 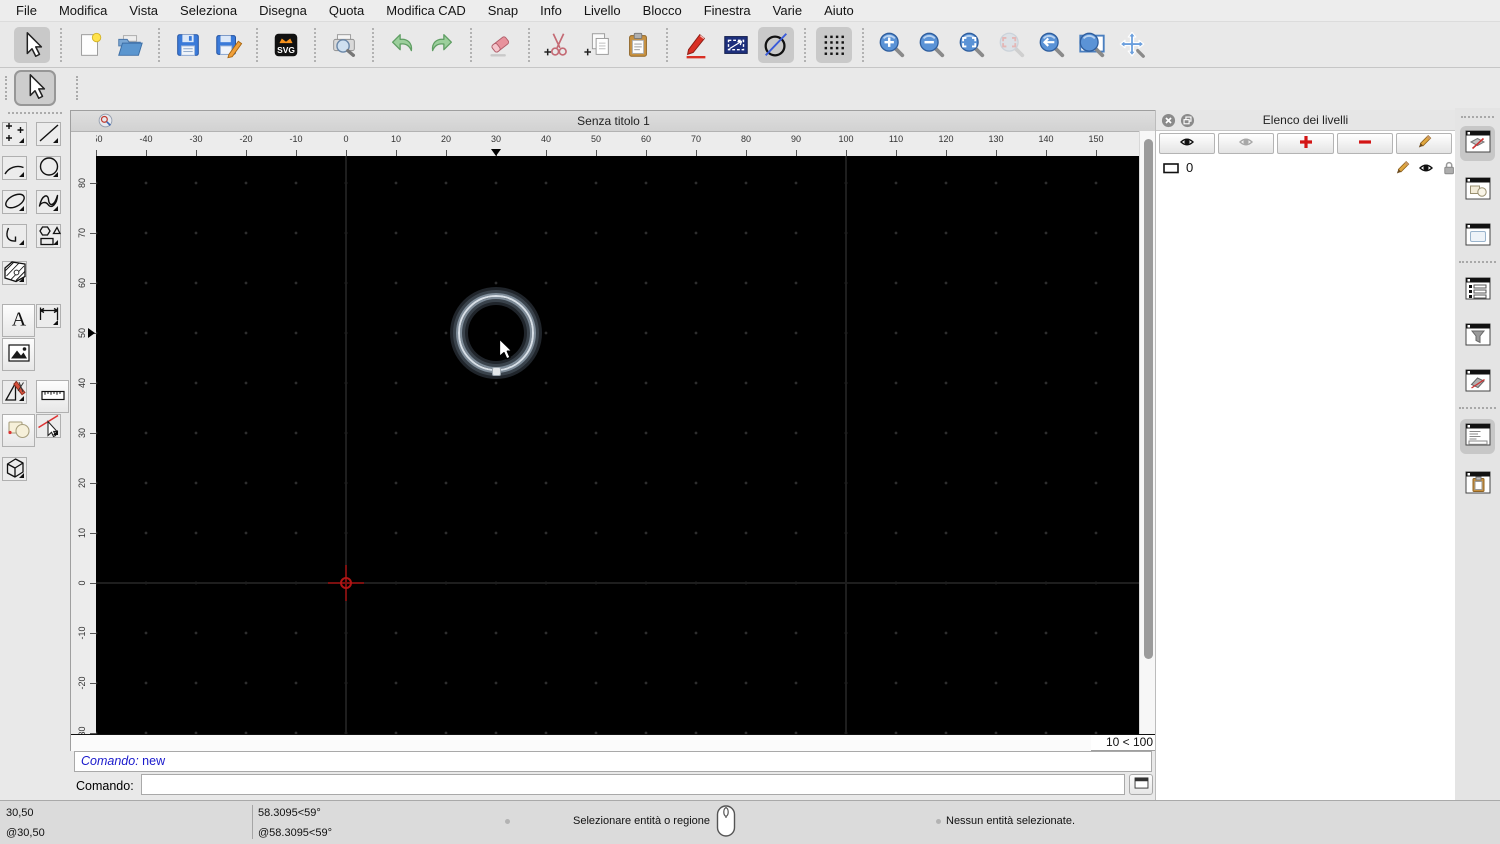 I want to click on drawing-window-titlebar: Senza titolo 1, so click(x=613, y=121).